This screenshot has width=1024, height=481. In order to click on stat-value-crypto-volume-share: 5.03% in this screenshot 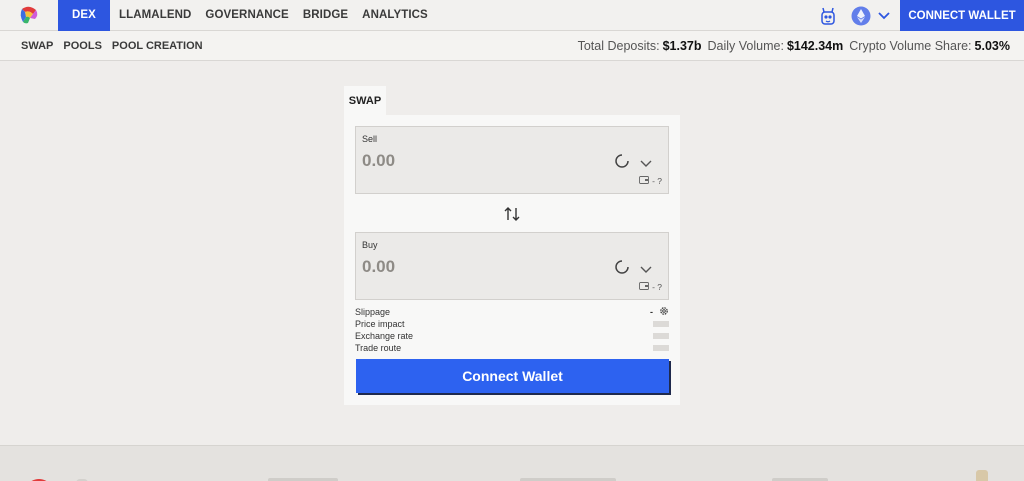, I will do `click(992, 46)`.